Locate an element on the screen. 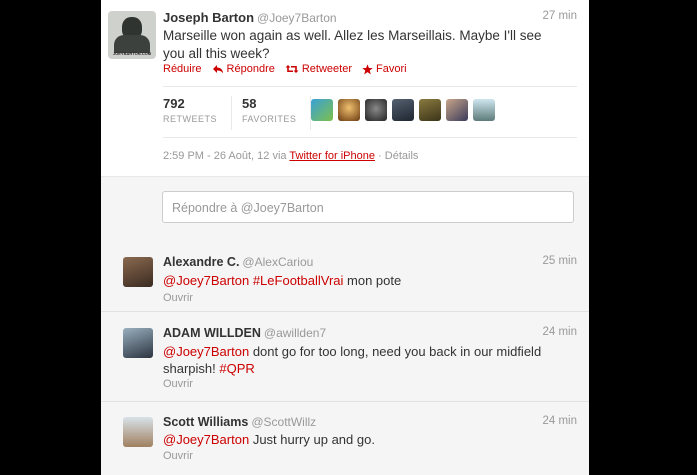  tweet-stats: 792 RETWEETS 58 FAVORITES is located at coordinates (242, 113).